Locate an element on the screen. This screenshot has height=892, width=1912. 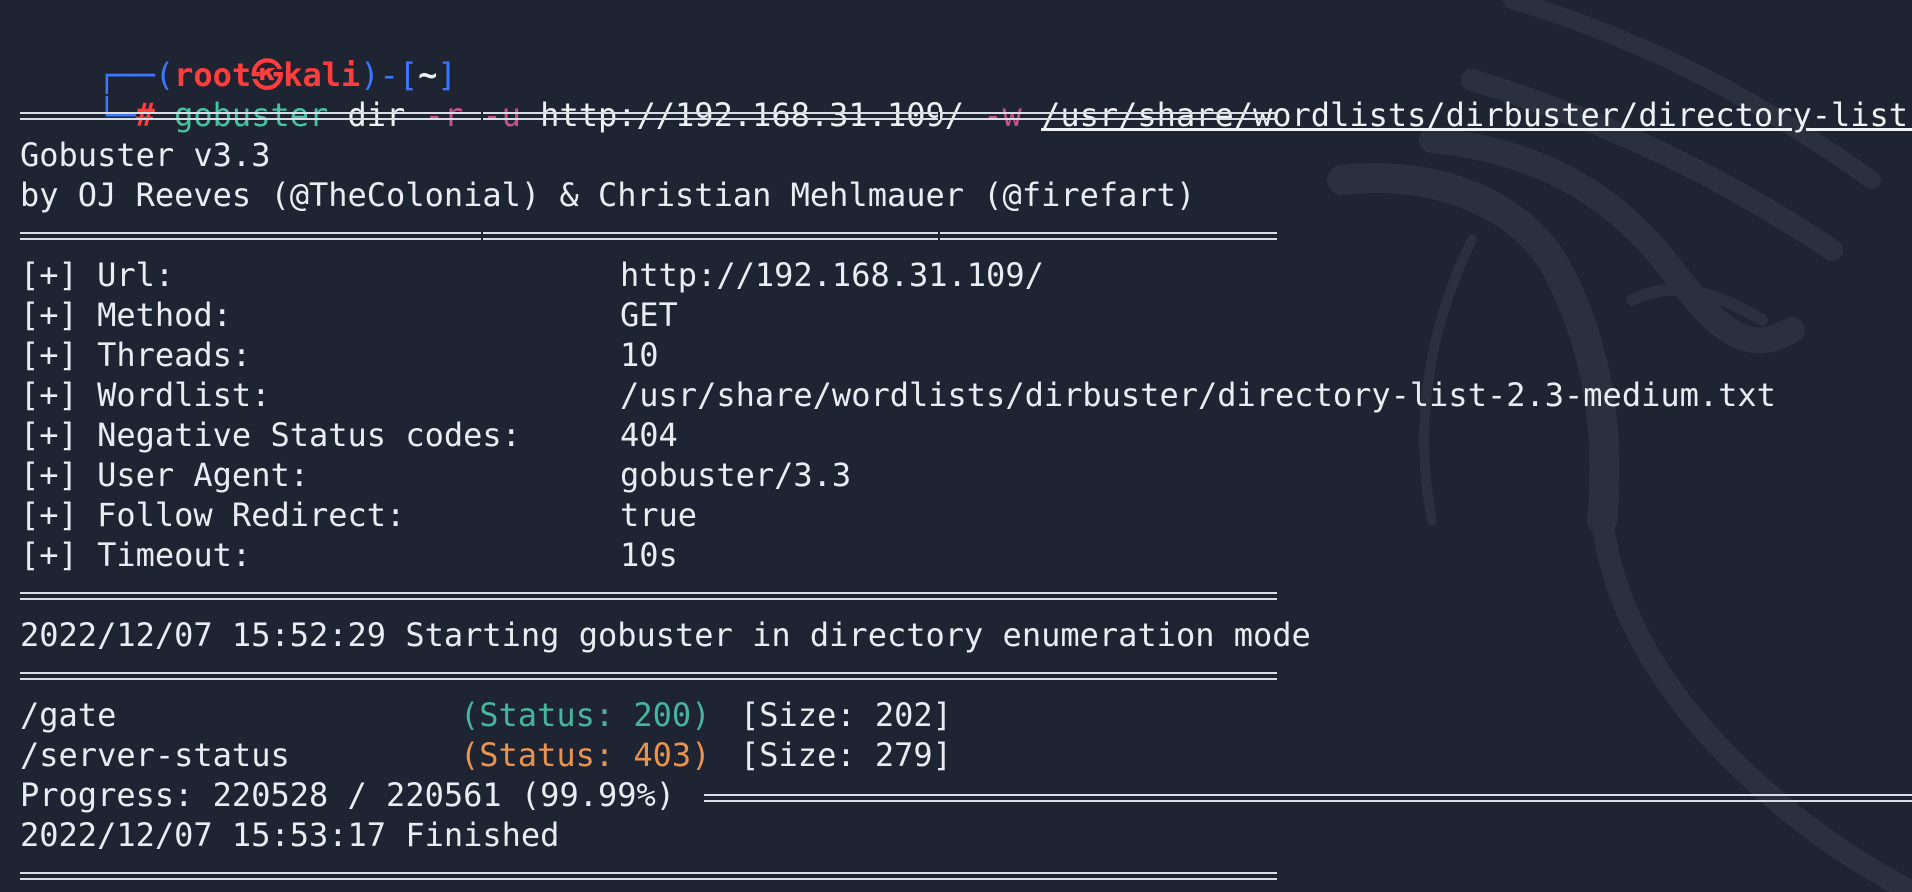
config-row: [+] Method: GET is located at coordinates (349, 315).